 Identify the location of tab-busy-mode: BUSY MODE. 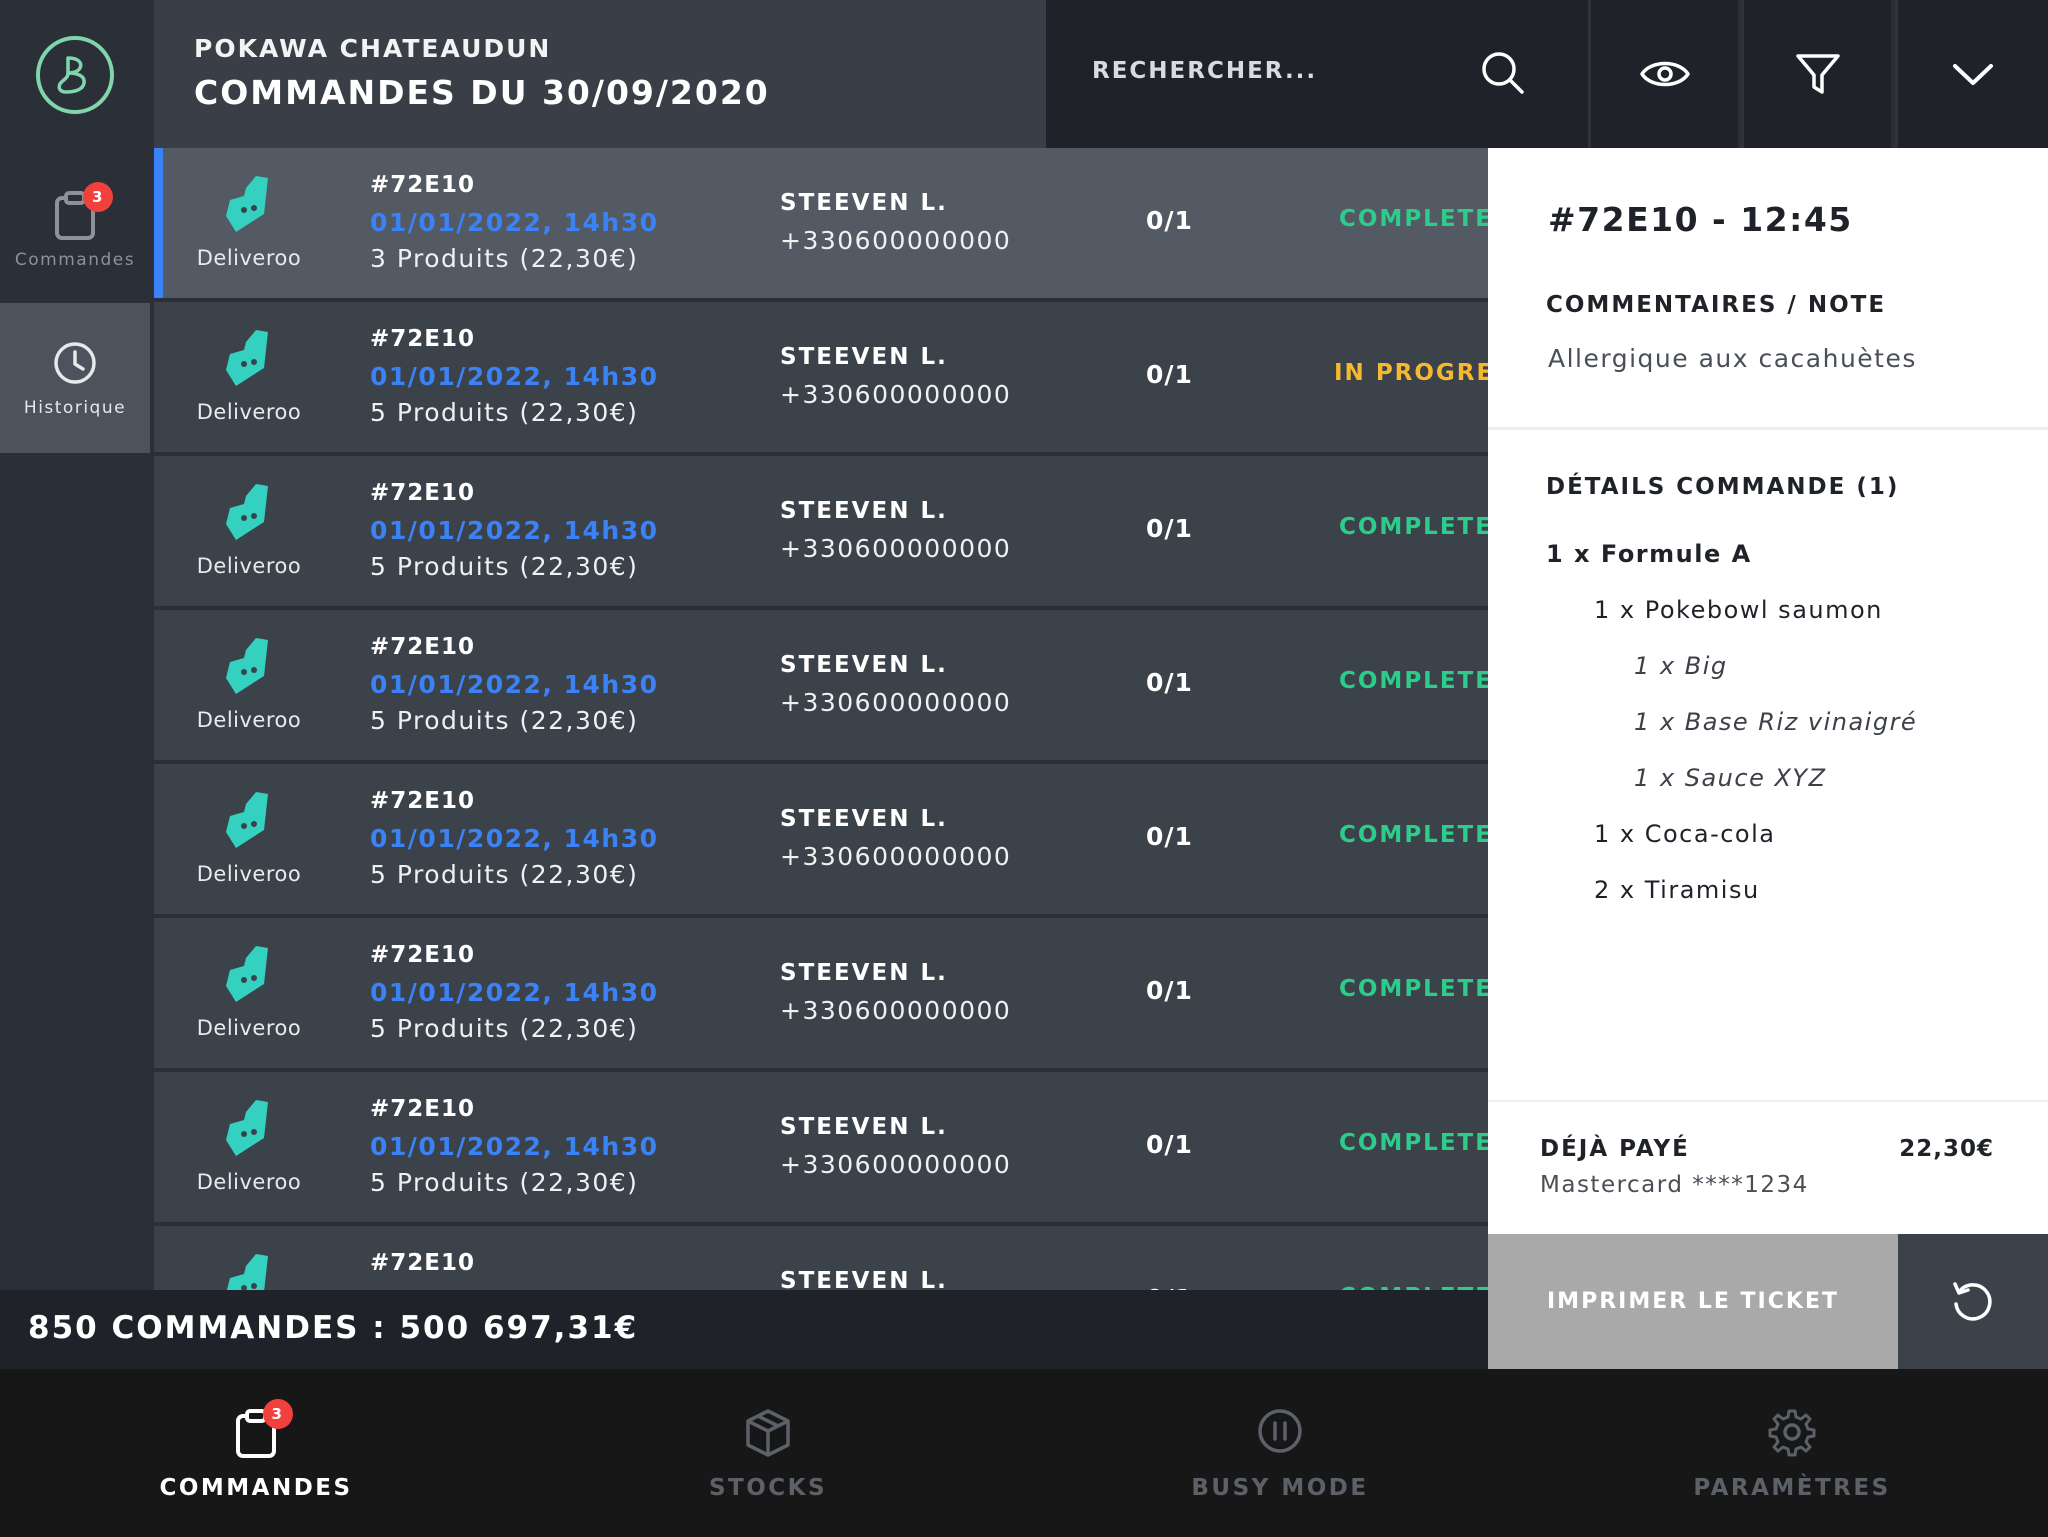
(1280, 1453).